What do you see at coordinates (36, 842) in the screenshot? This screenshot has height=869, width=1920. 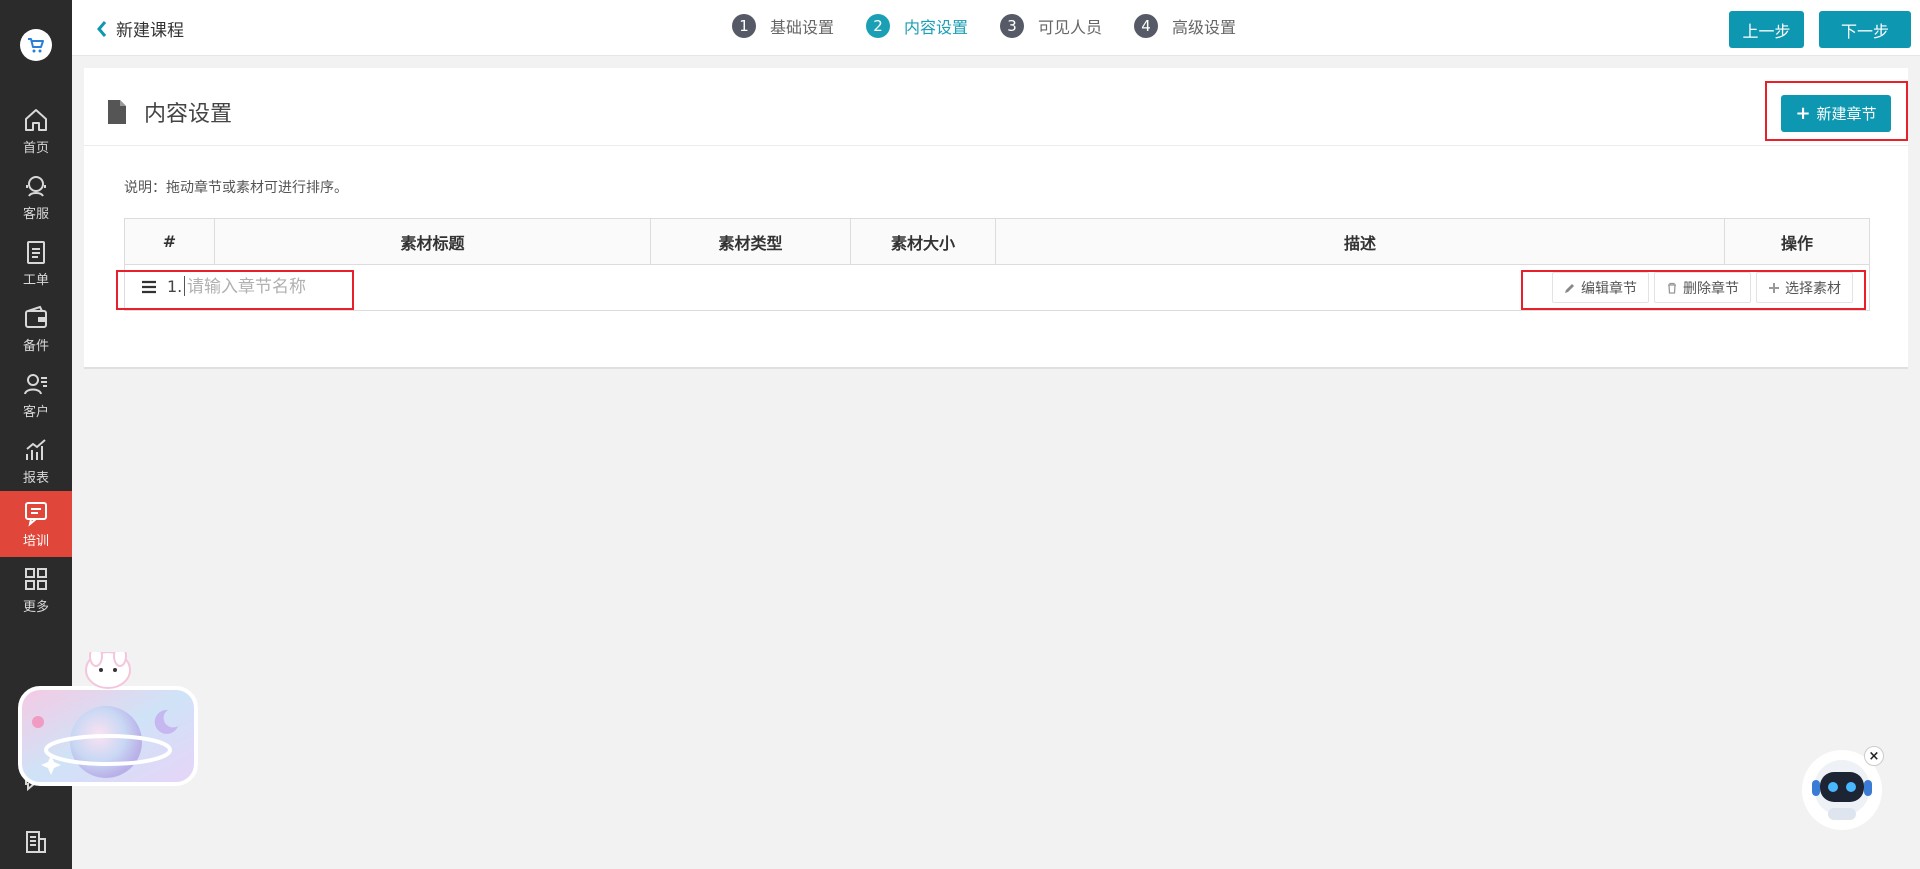 I see `building-icon` at bounding box center [36, 842].